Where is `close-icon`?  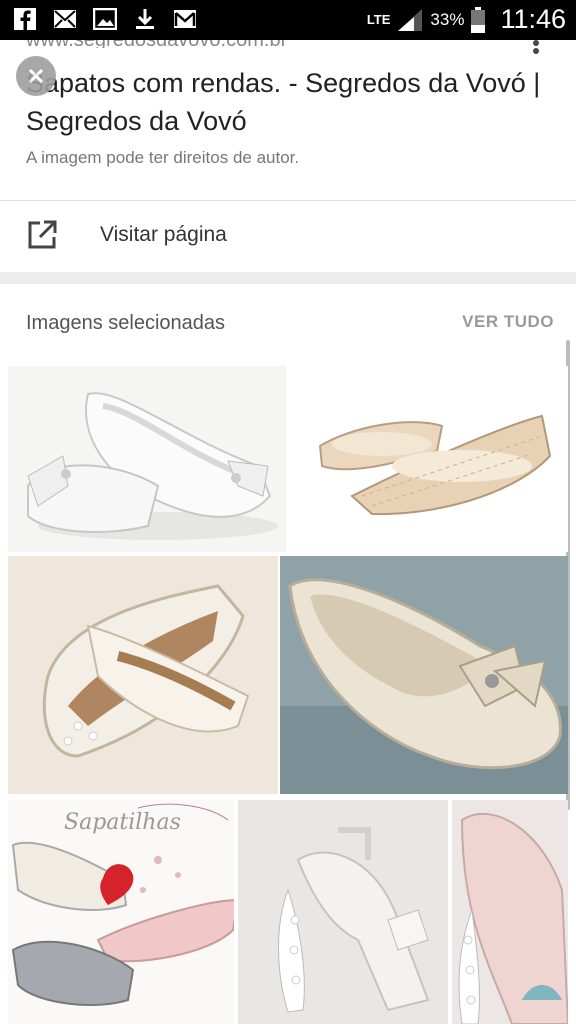
close-icon is located at coordinates (36, 76).